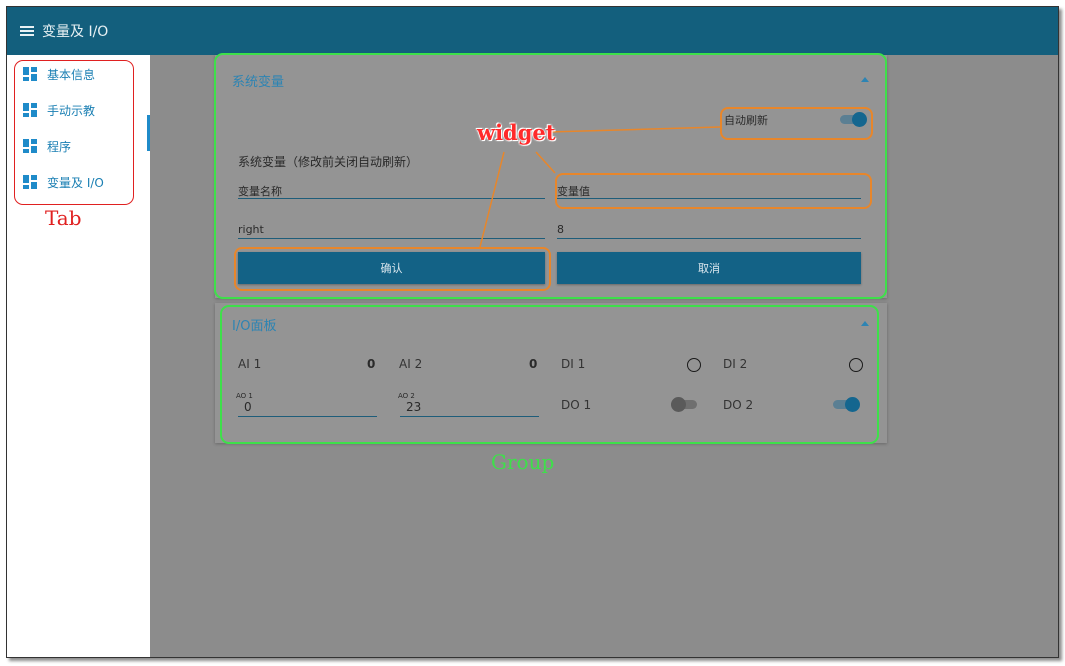 The height and width of the screenshot is (666, 1065). Describe the element at coordinates (516, 132) in the screenshot. I see `widget-annotation-label: widget` at that location.